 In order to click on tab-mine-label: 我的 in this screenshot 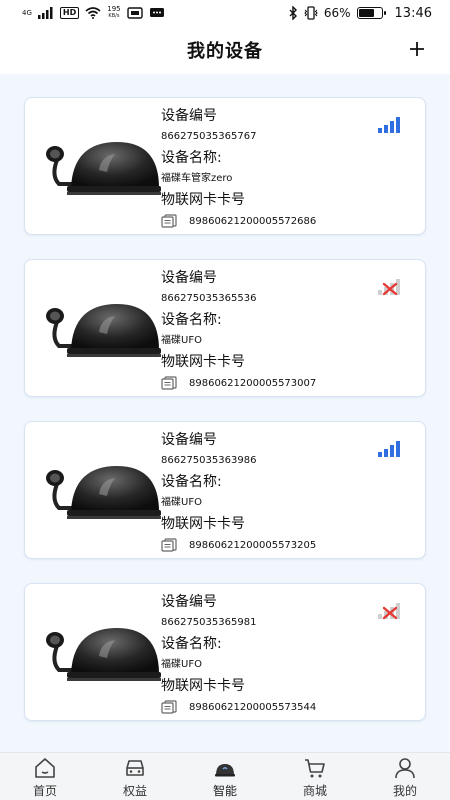, I will do `click(404, 791)`.